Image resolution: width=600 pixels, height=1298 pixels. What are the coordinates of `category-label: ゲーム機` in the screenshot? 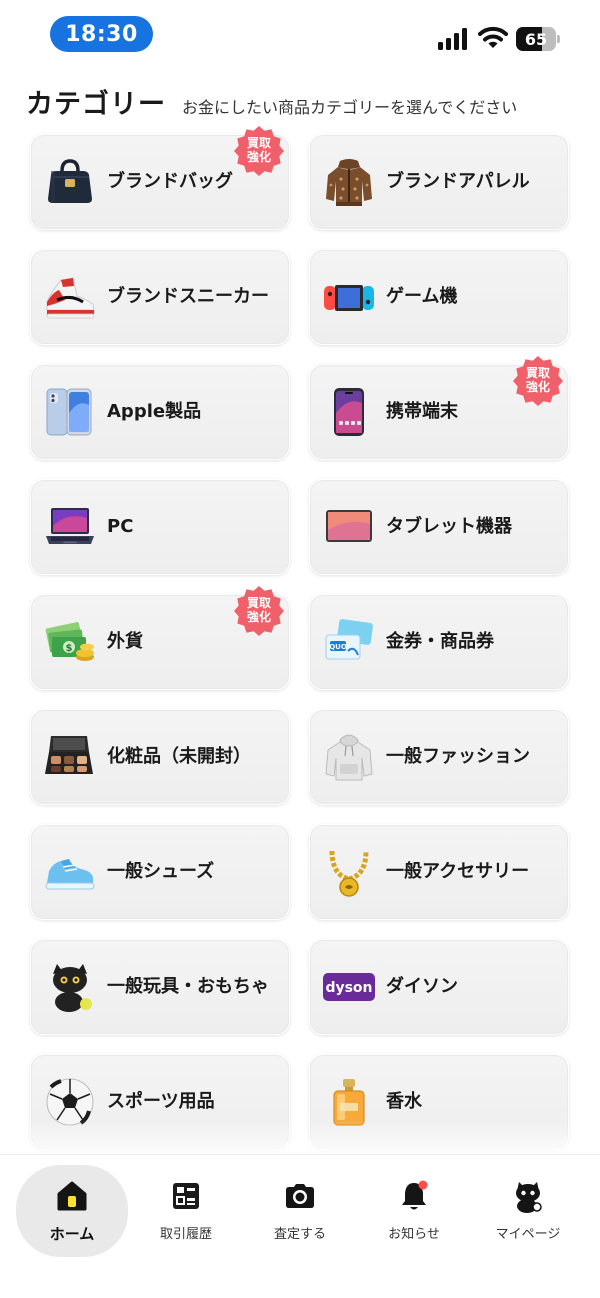 It's located at (422, 296).